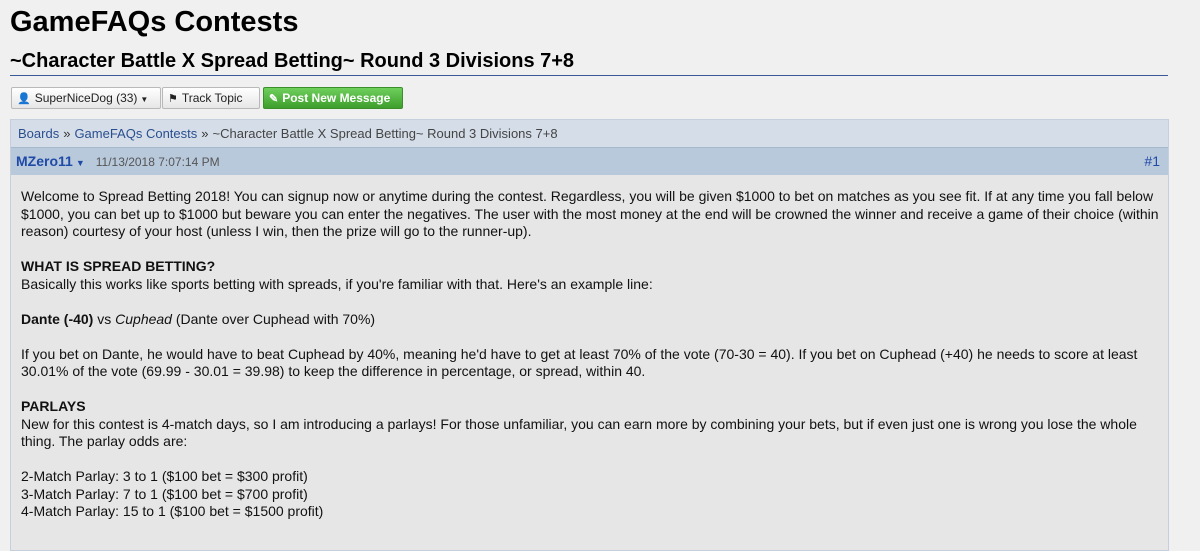 This screenshot has width=1200, height=551. Describe the element at coordinates (173, 99) in the screenshot. I see `flag-icon: ⚑` at that location.